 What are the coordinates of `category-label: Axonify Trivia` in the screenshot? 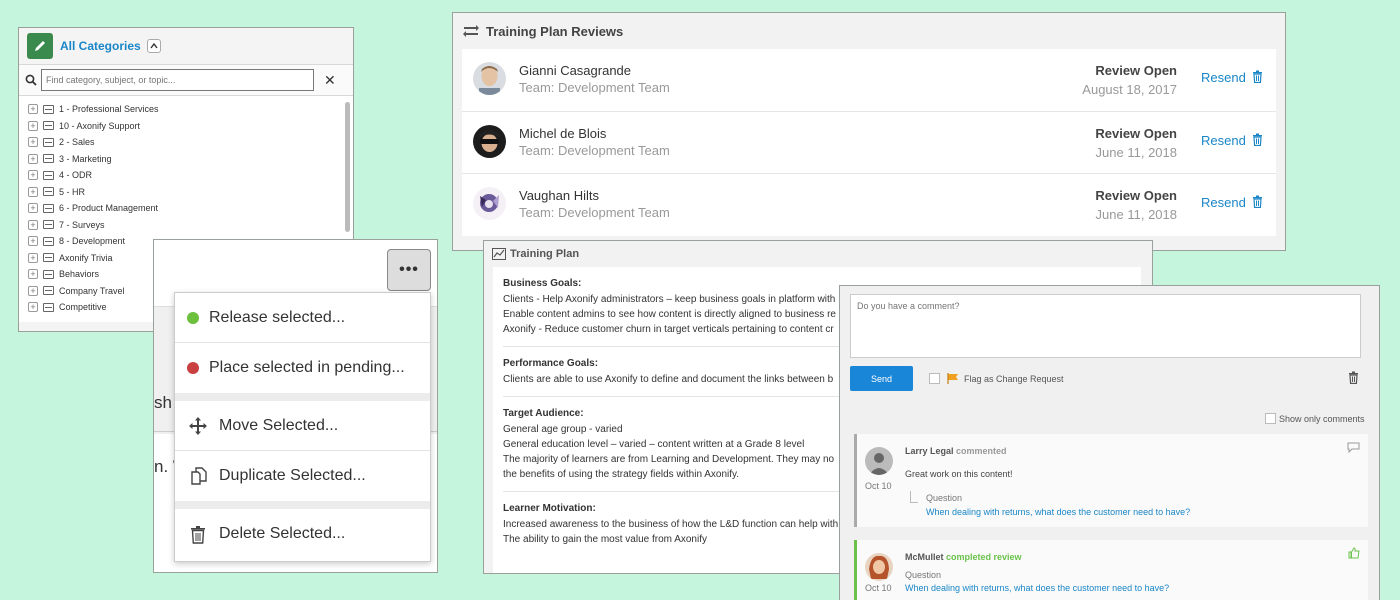 It's located at (86, 257).